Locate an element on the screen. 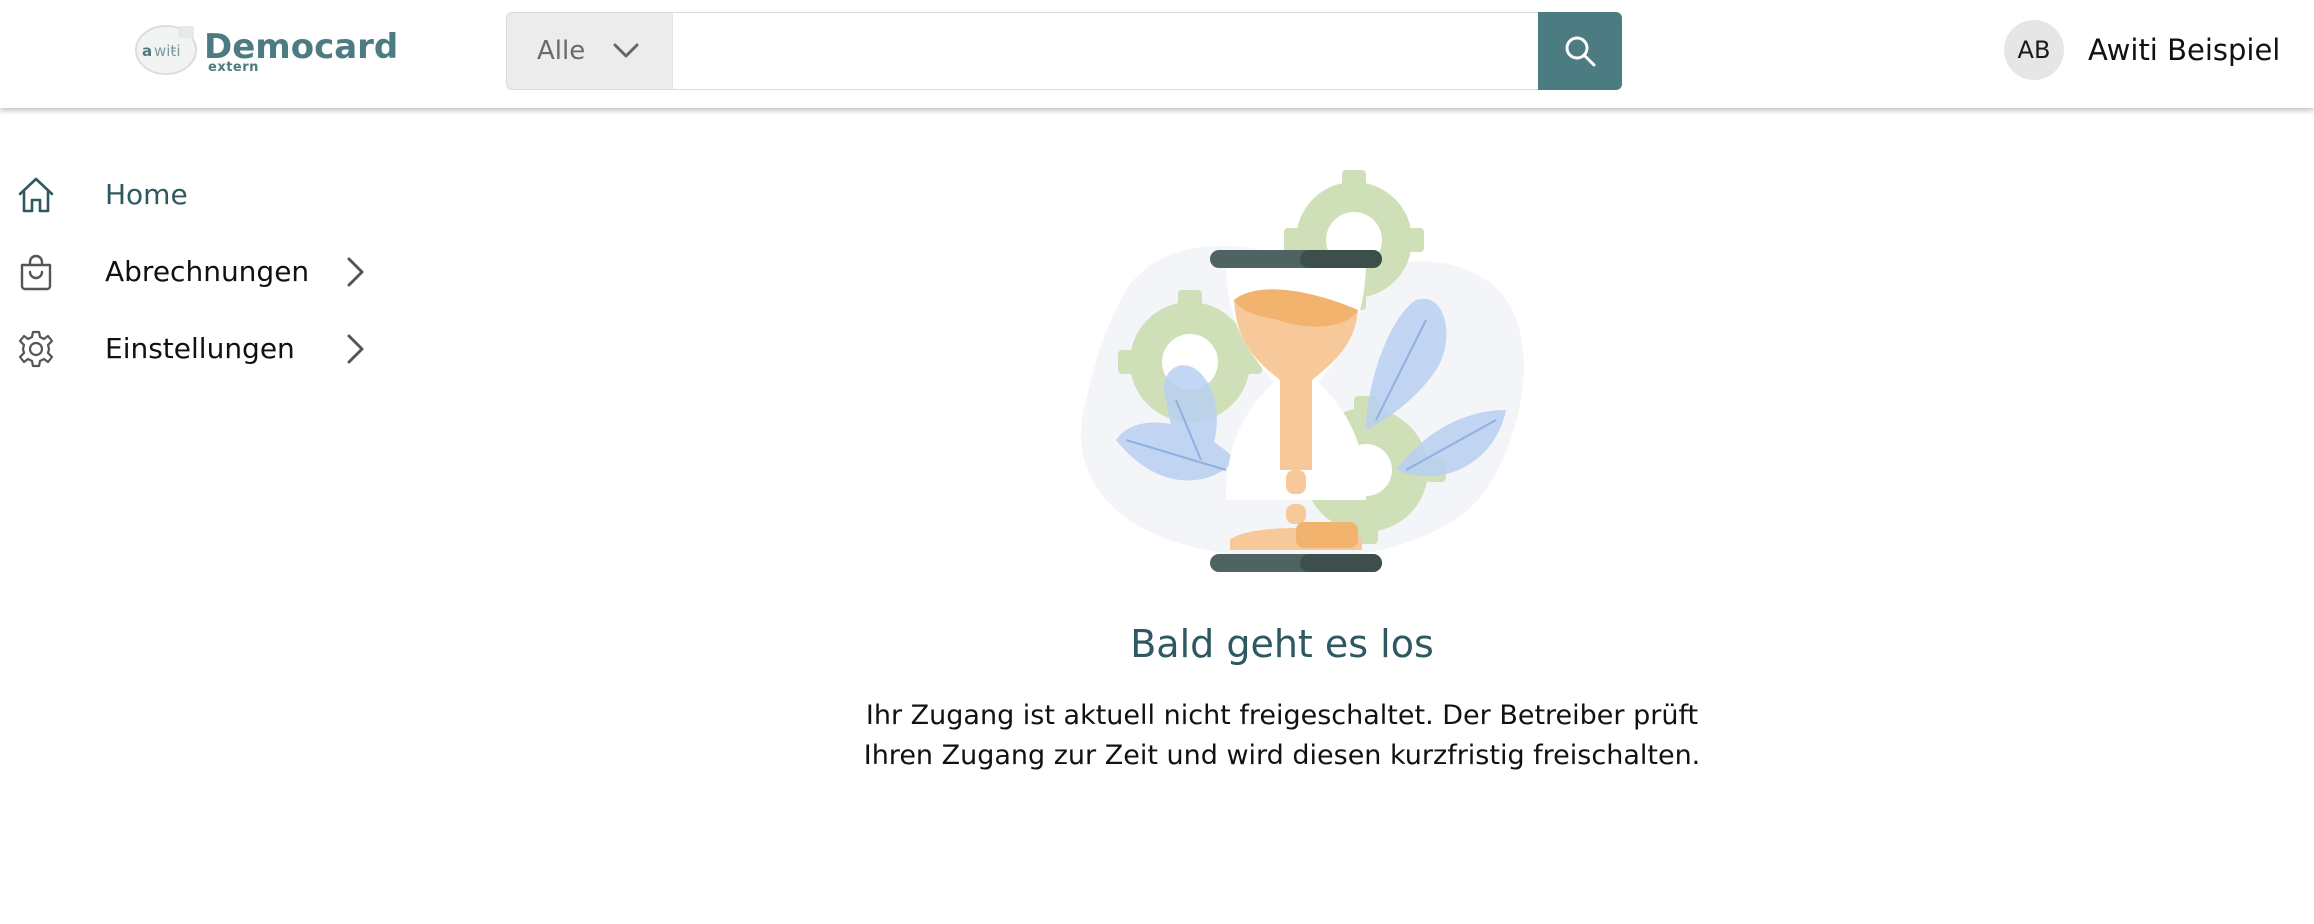 This screenshot has width=2314, height=924. home-icon is located at coordinates (36, 194).